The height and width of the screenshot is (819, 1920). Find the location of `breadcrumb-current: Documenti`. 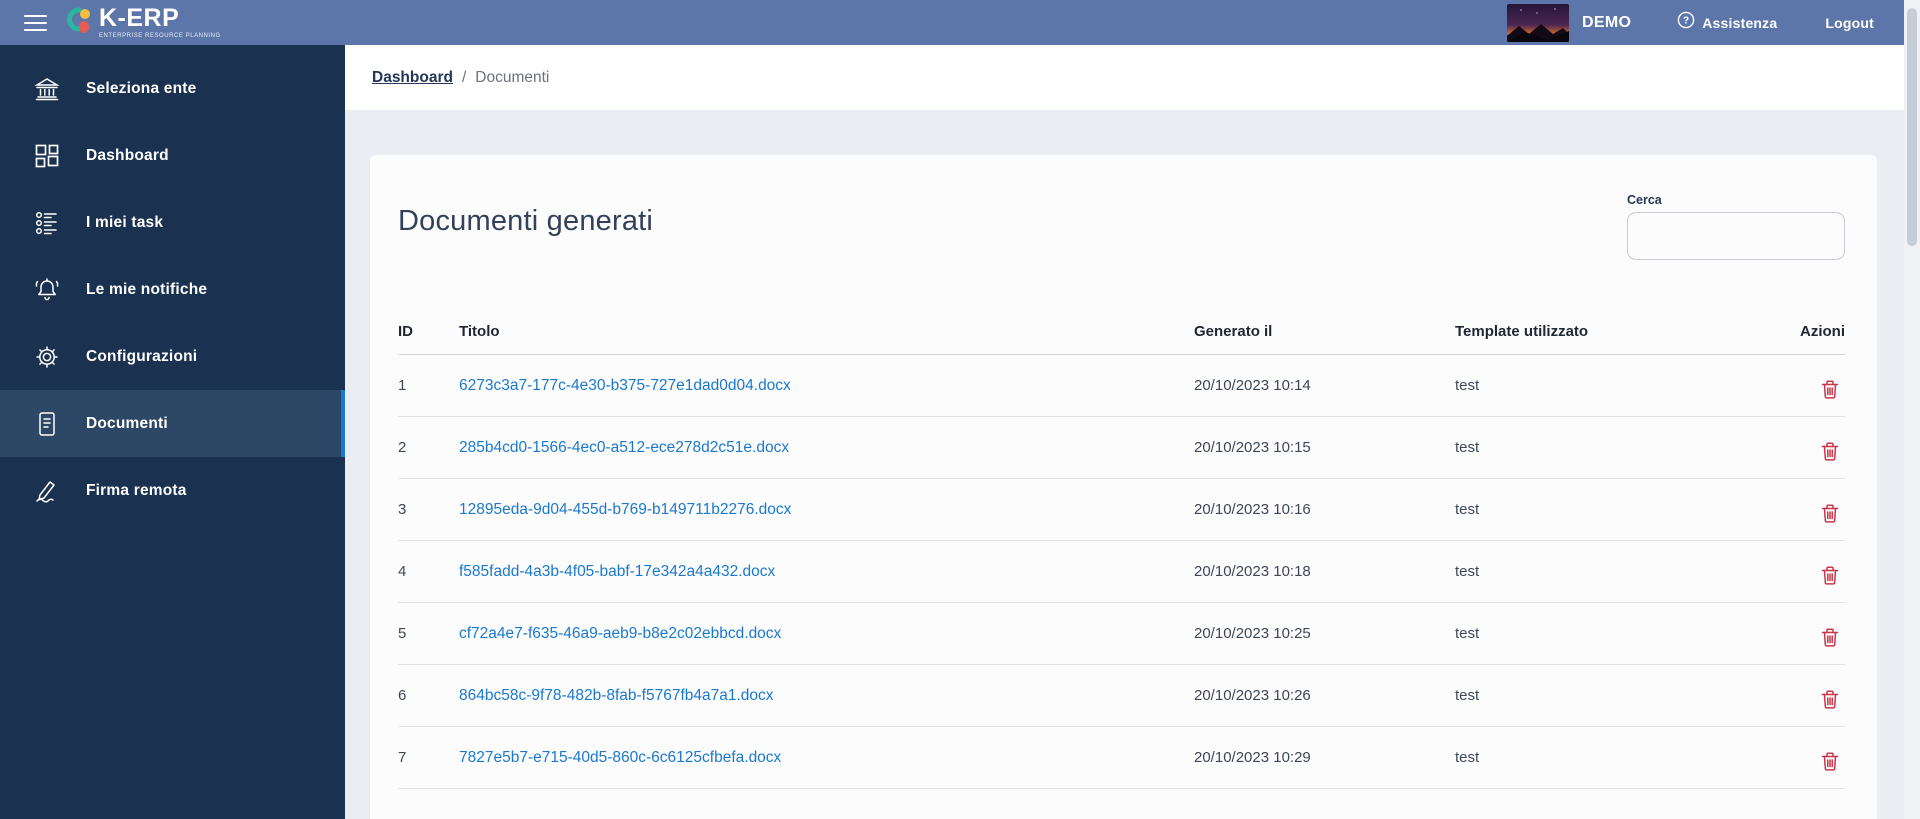

breadcrumb-current: Documenti is located at coordinates (512, 77).